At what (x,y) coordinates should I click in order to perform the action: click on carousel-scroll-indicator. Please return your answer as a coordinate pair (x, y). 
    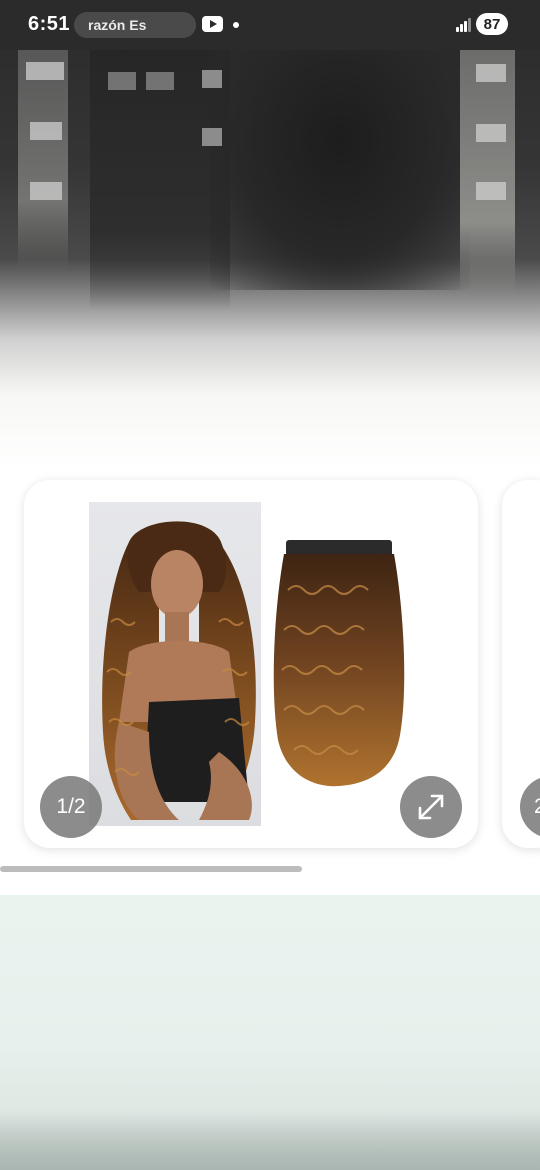
    Looking at the image, I should click on (270, 869).